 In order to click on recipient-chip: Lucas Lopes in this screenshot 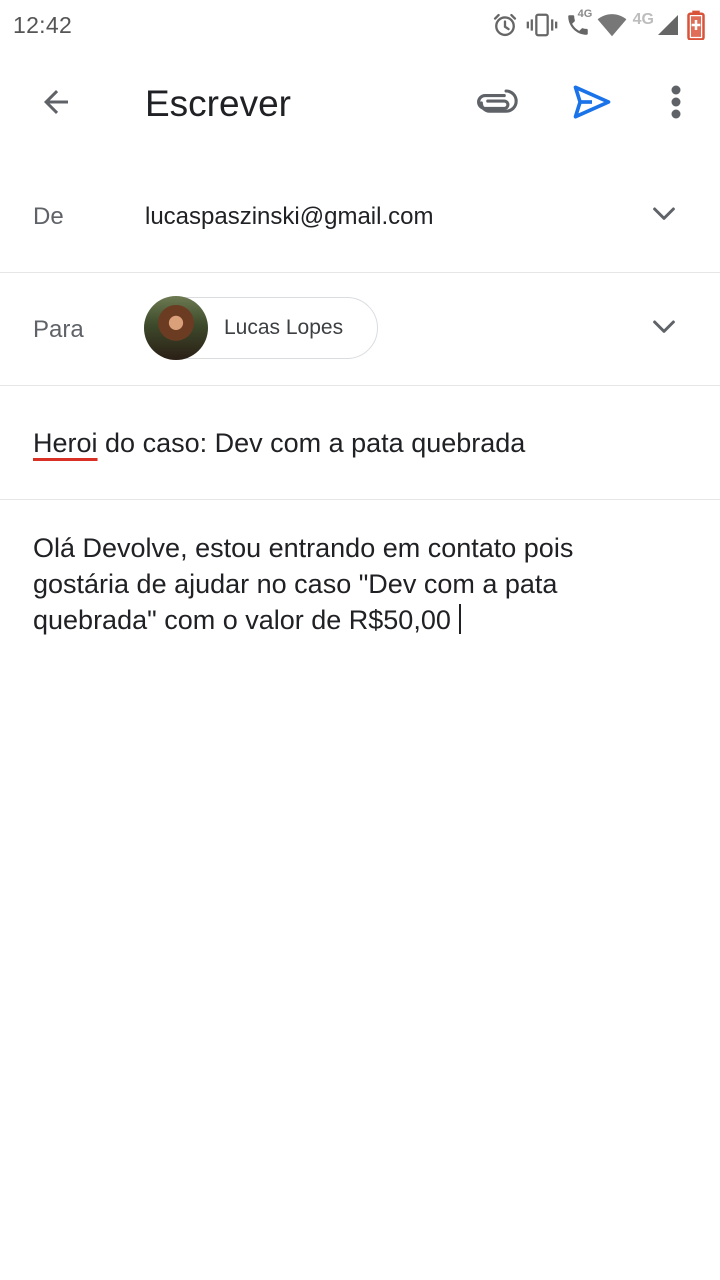, I will do `click(261, 328)`.